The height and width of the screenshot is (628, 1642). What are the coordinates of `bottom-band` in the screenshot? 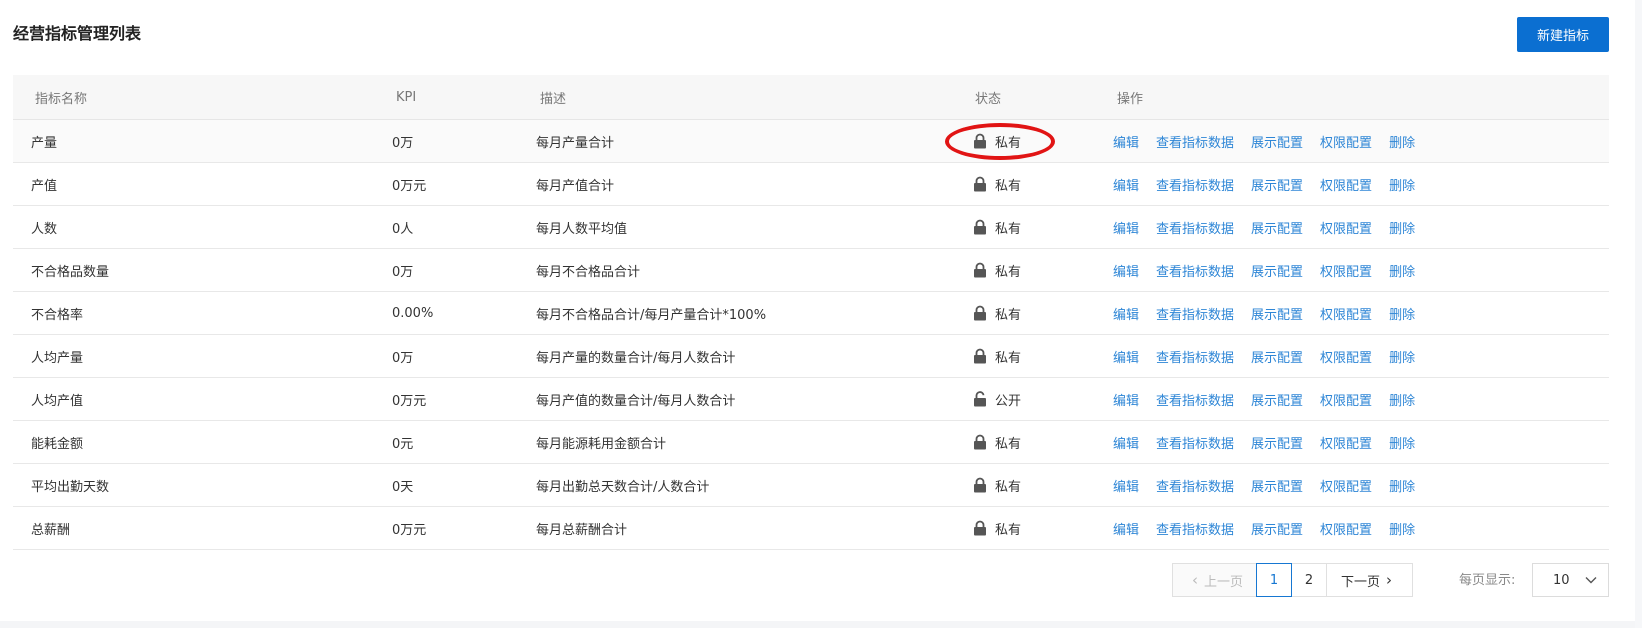 It's located at (821, 624).